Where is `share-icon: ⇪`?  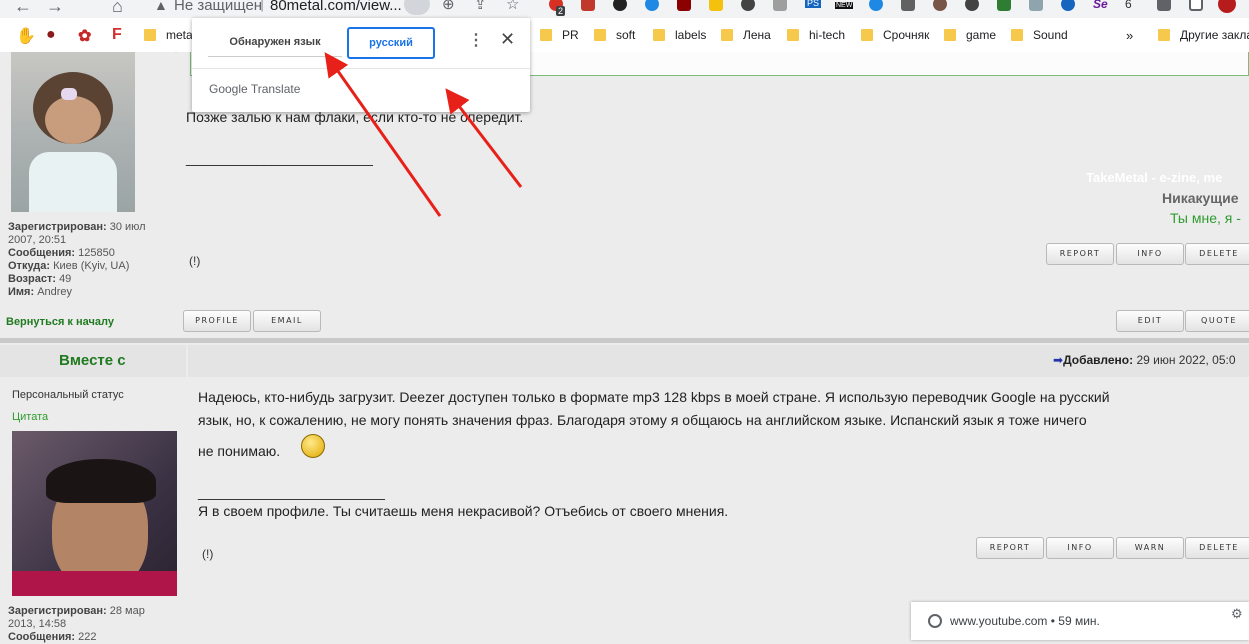 share-icon: ⇪ is located at coordinates (480, 6).